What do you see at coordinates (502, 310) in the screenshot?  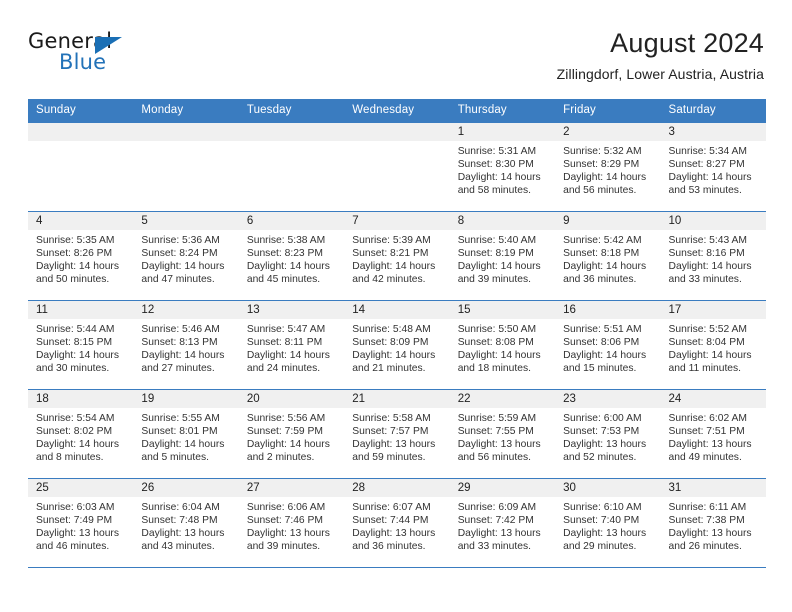 I see `day-number: 15` at bounding box center [502, 310].